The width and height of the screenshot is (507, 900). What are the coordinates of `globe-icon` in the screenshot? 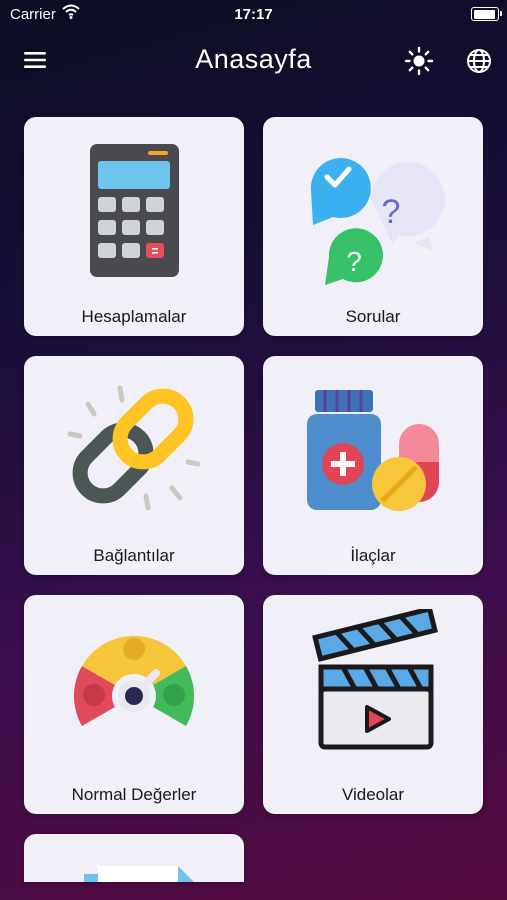 It's located at (479, 61).